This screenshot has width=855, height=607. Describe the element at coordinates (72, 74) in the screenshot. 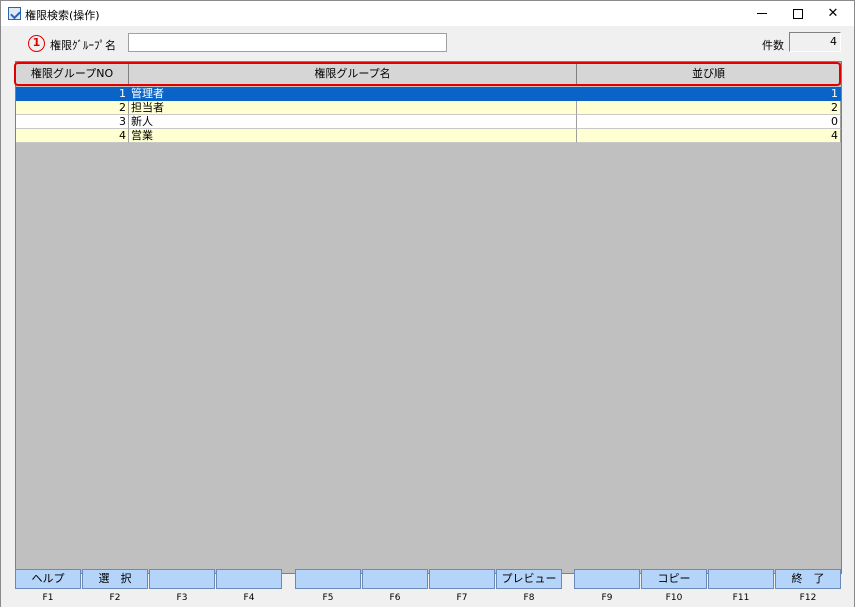

I see `column-header-no: 権限グループNO` at that location.